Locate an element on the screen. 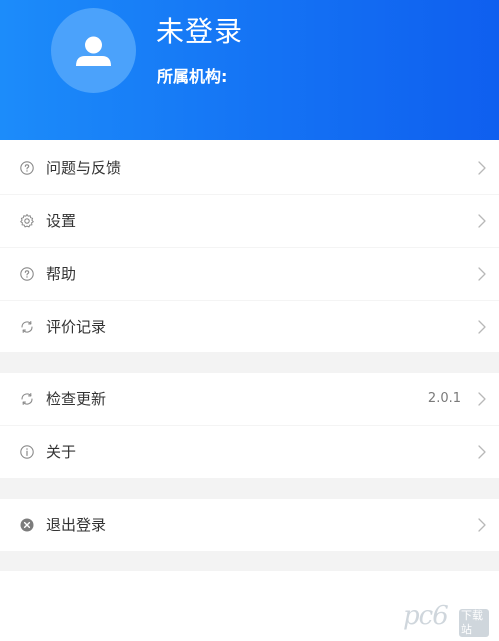 The width and height of the screenshot is (499, 641). user-icon is located at coordinates (93, 51).